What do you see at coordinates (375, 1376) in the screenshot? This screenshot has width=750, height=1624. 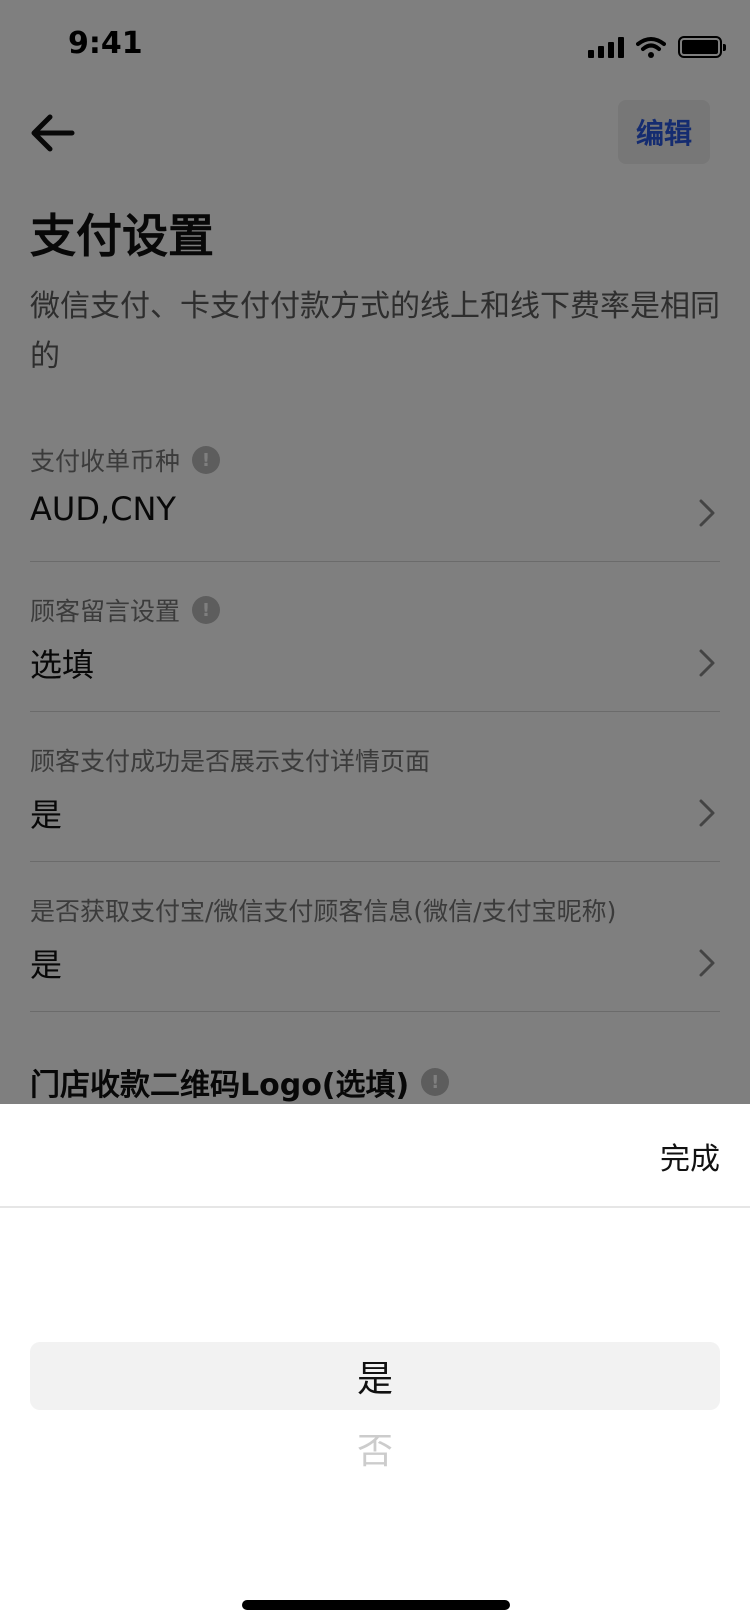 I see `picker-option-yes: 是` at bounding box center [375, 1376].